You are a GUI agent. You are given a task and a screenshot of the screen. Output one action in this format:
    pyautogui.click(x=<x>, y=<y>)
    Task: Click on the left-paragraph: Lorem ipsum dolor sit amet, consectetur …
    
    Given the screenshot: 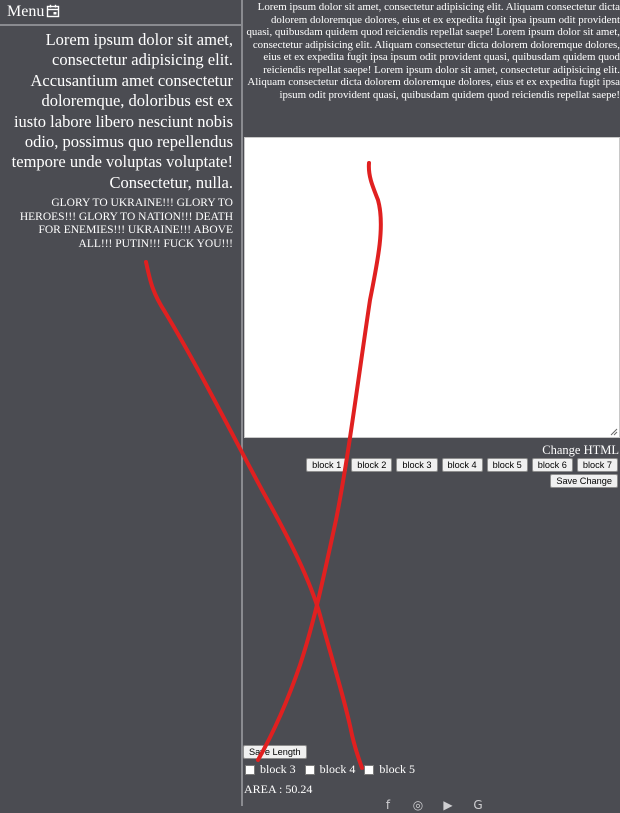 What is the action you would take?
    pyautogui.click(x=122, y=111)
    